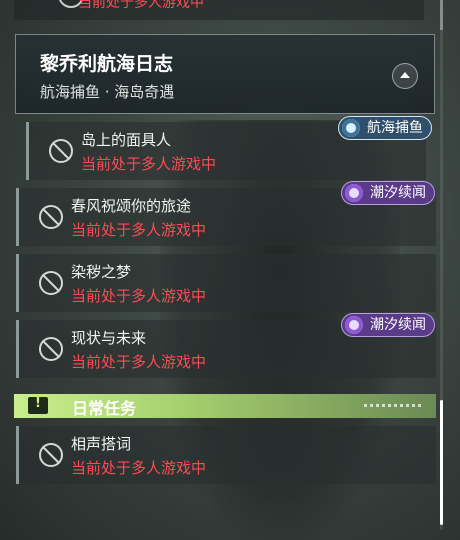 The image size is (460, 540). Describe the element at coordinates (104, 408) in the screenshot. I see `section-title: 日常任务` at that location.